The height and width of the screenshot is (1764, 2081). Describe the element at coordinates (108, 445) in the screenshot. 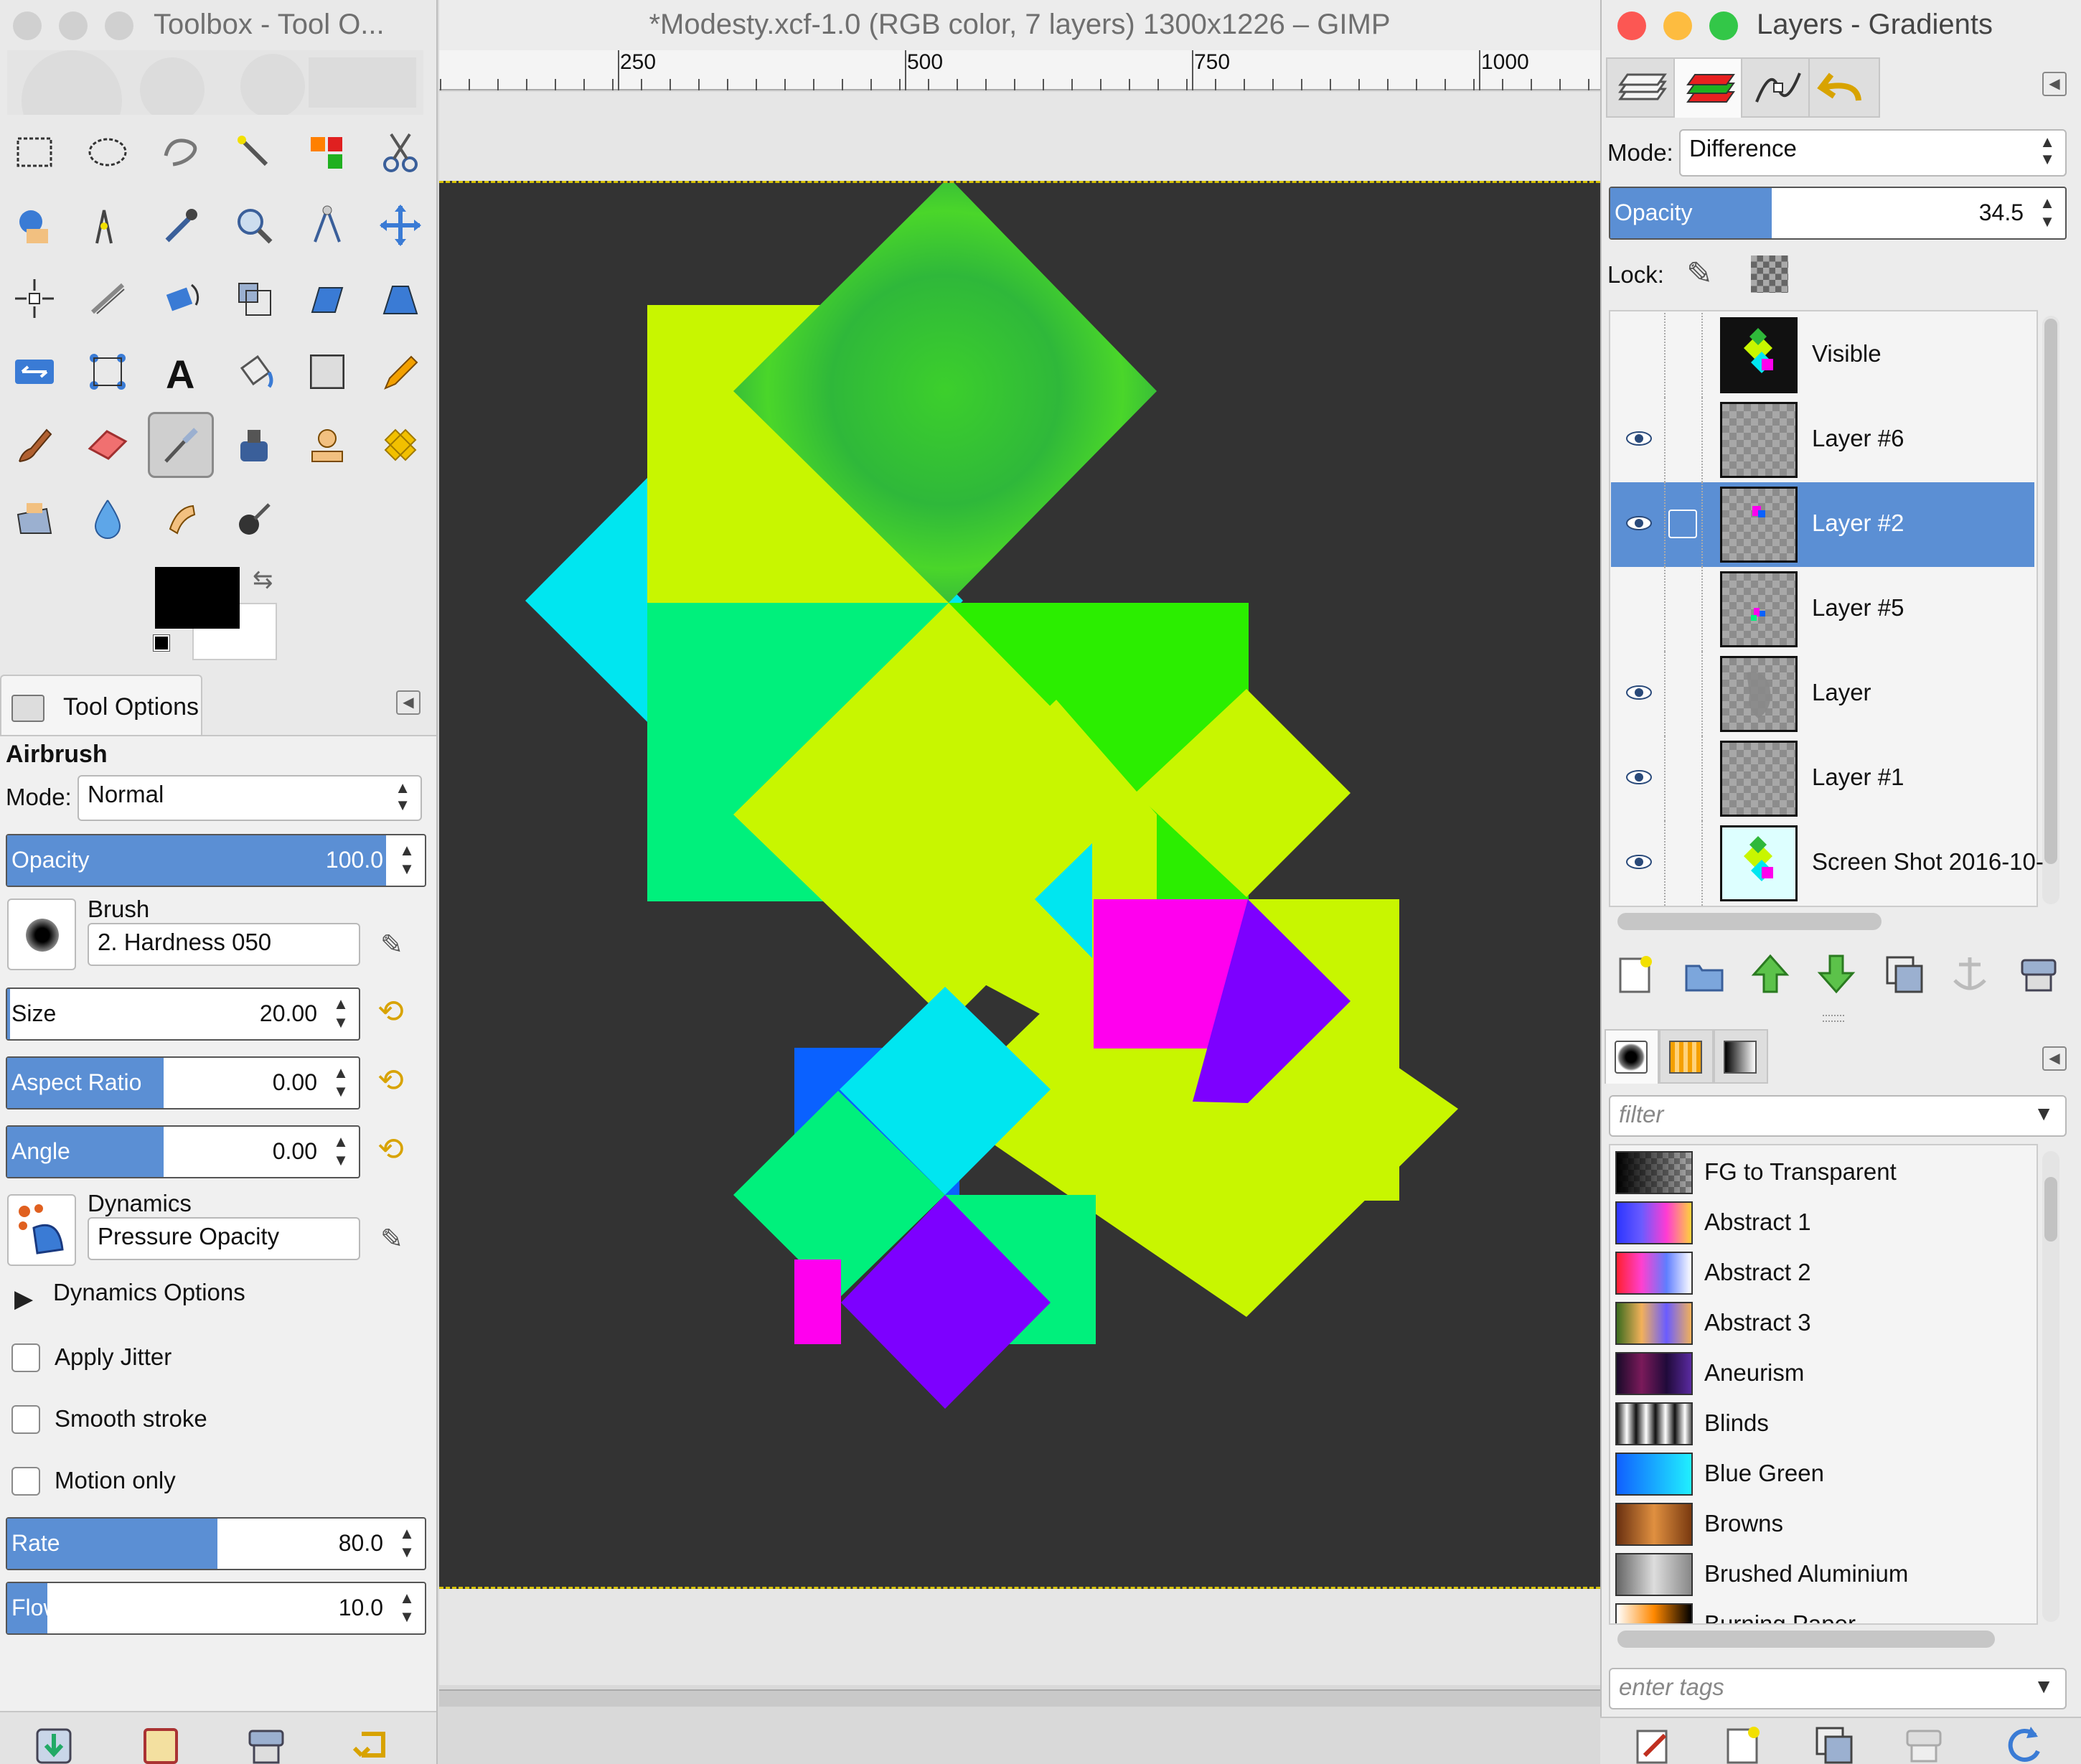

I see `eraser-tool` at that location.